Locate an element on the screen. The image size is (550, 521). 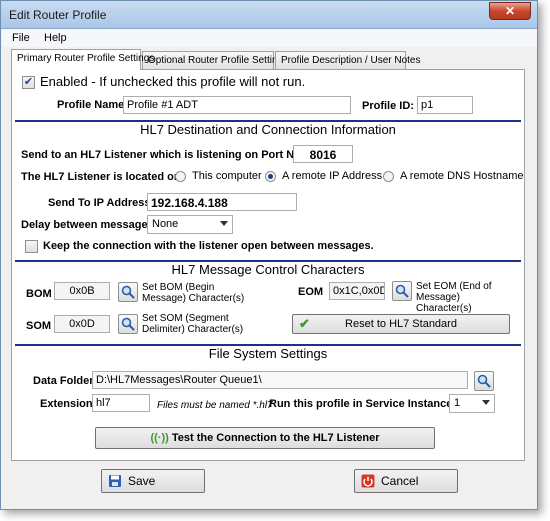
profile-id-label: Profile ID: is located at coordinates (388, 106).